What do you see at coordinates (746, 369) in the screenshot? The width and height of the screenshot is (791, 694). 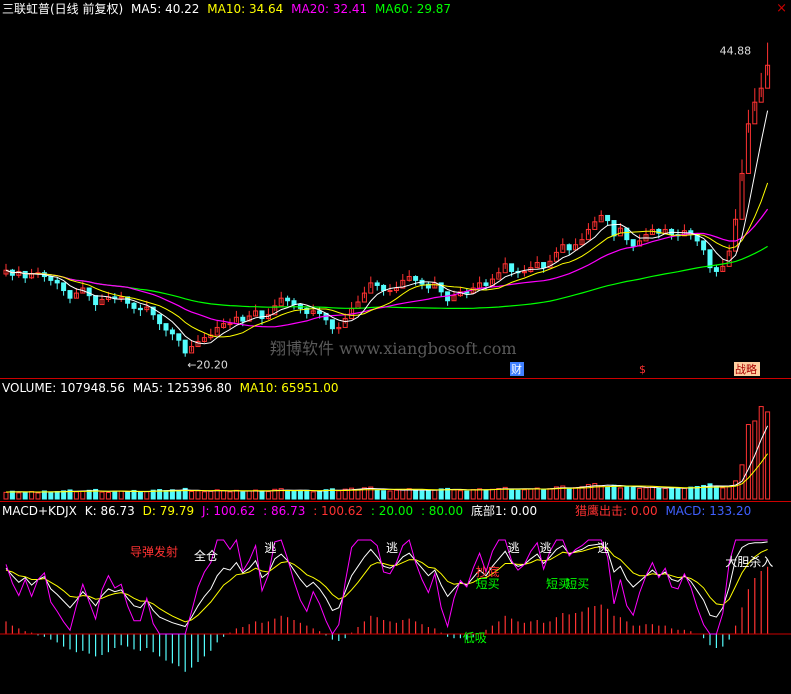 I see `event-marker: 战略` at bounding box center [746, 369].